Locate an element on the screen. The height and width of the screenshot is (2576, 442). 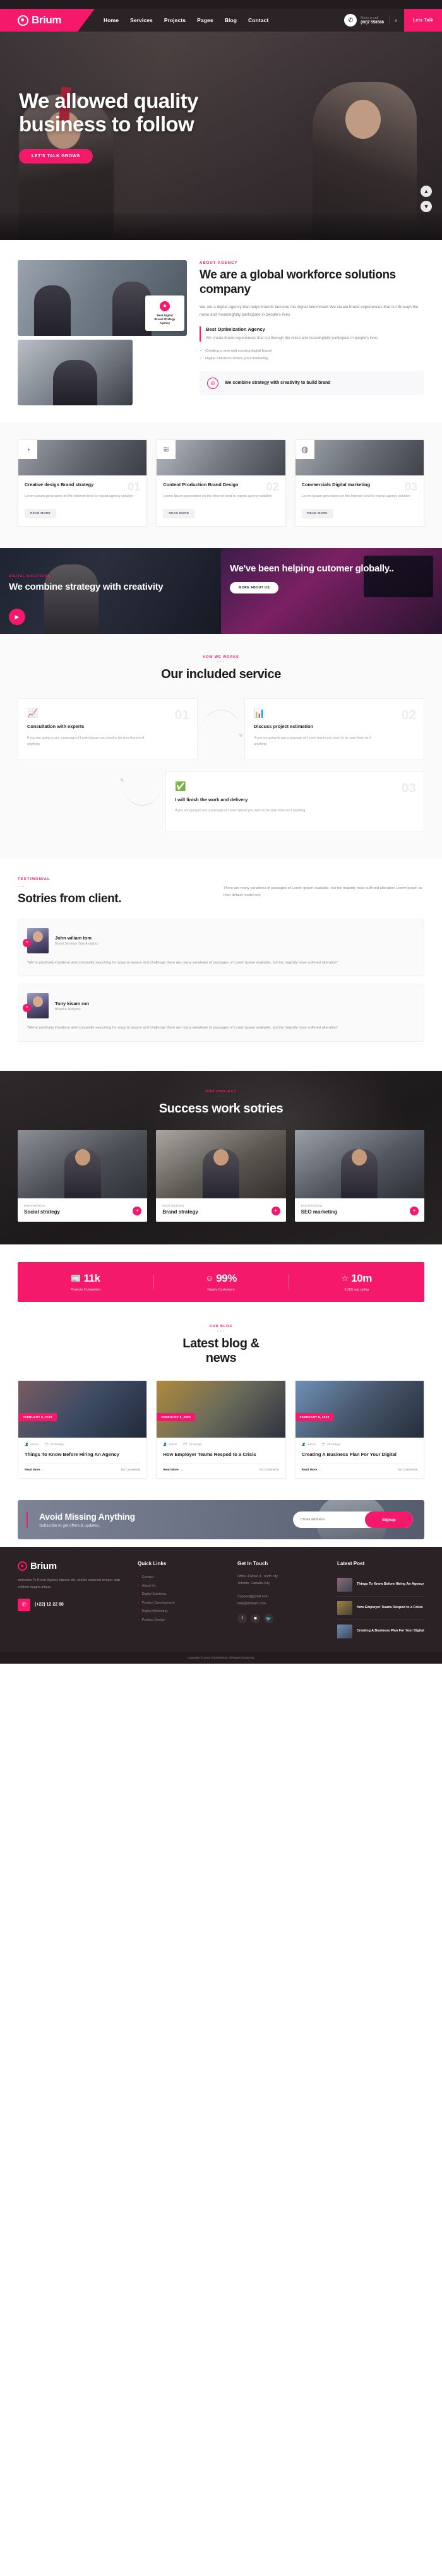
newsletter-title: Avoid Missing Anything is located at coordinates (87, 1517).